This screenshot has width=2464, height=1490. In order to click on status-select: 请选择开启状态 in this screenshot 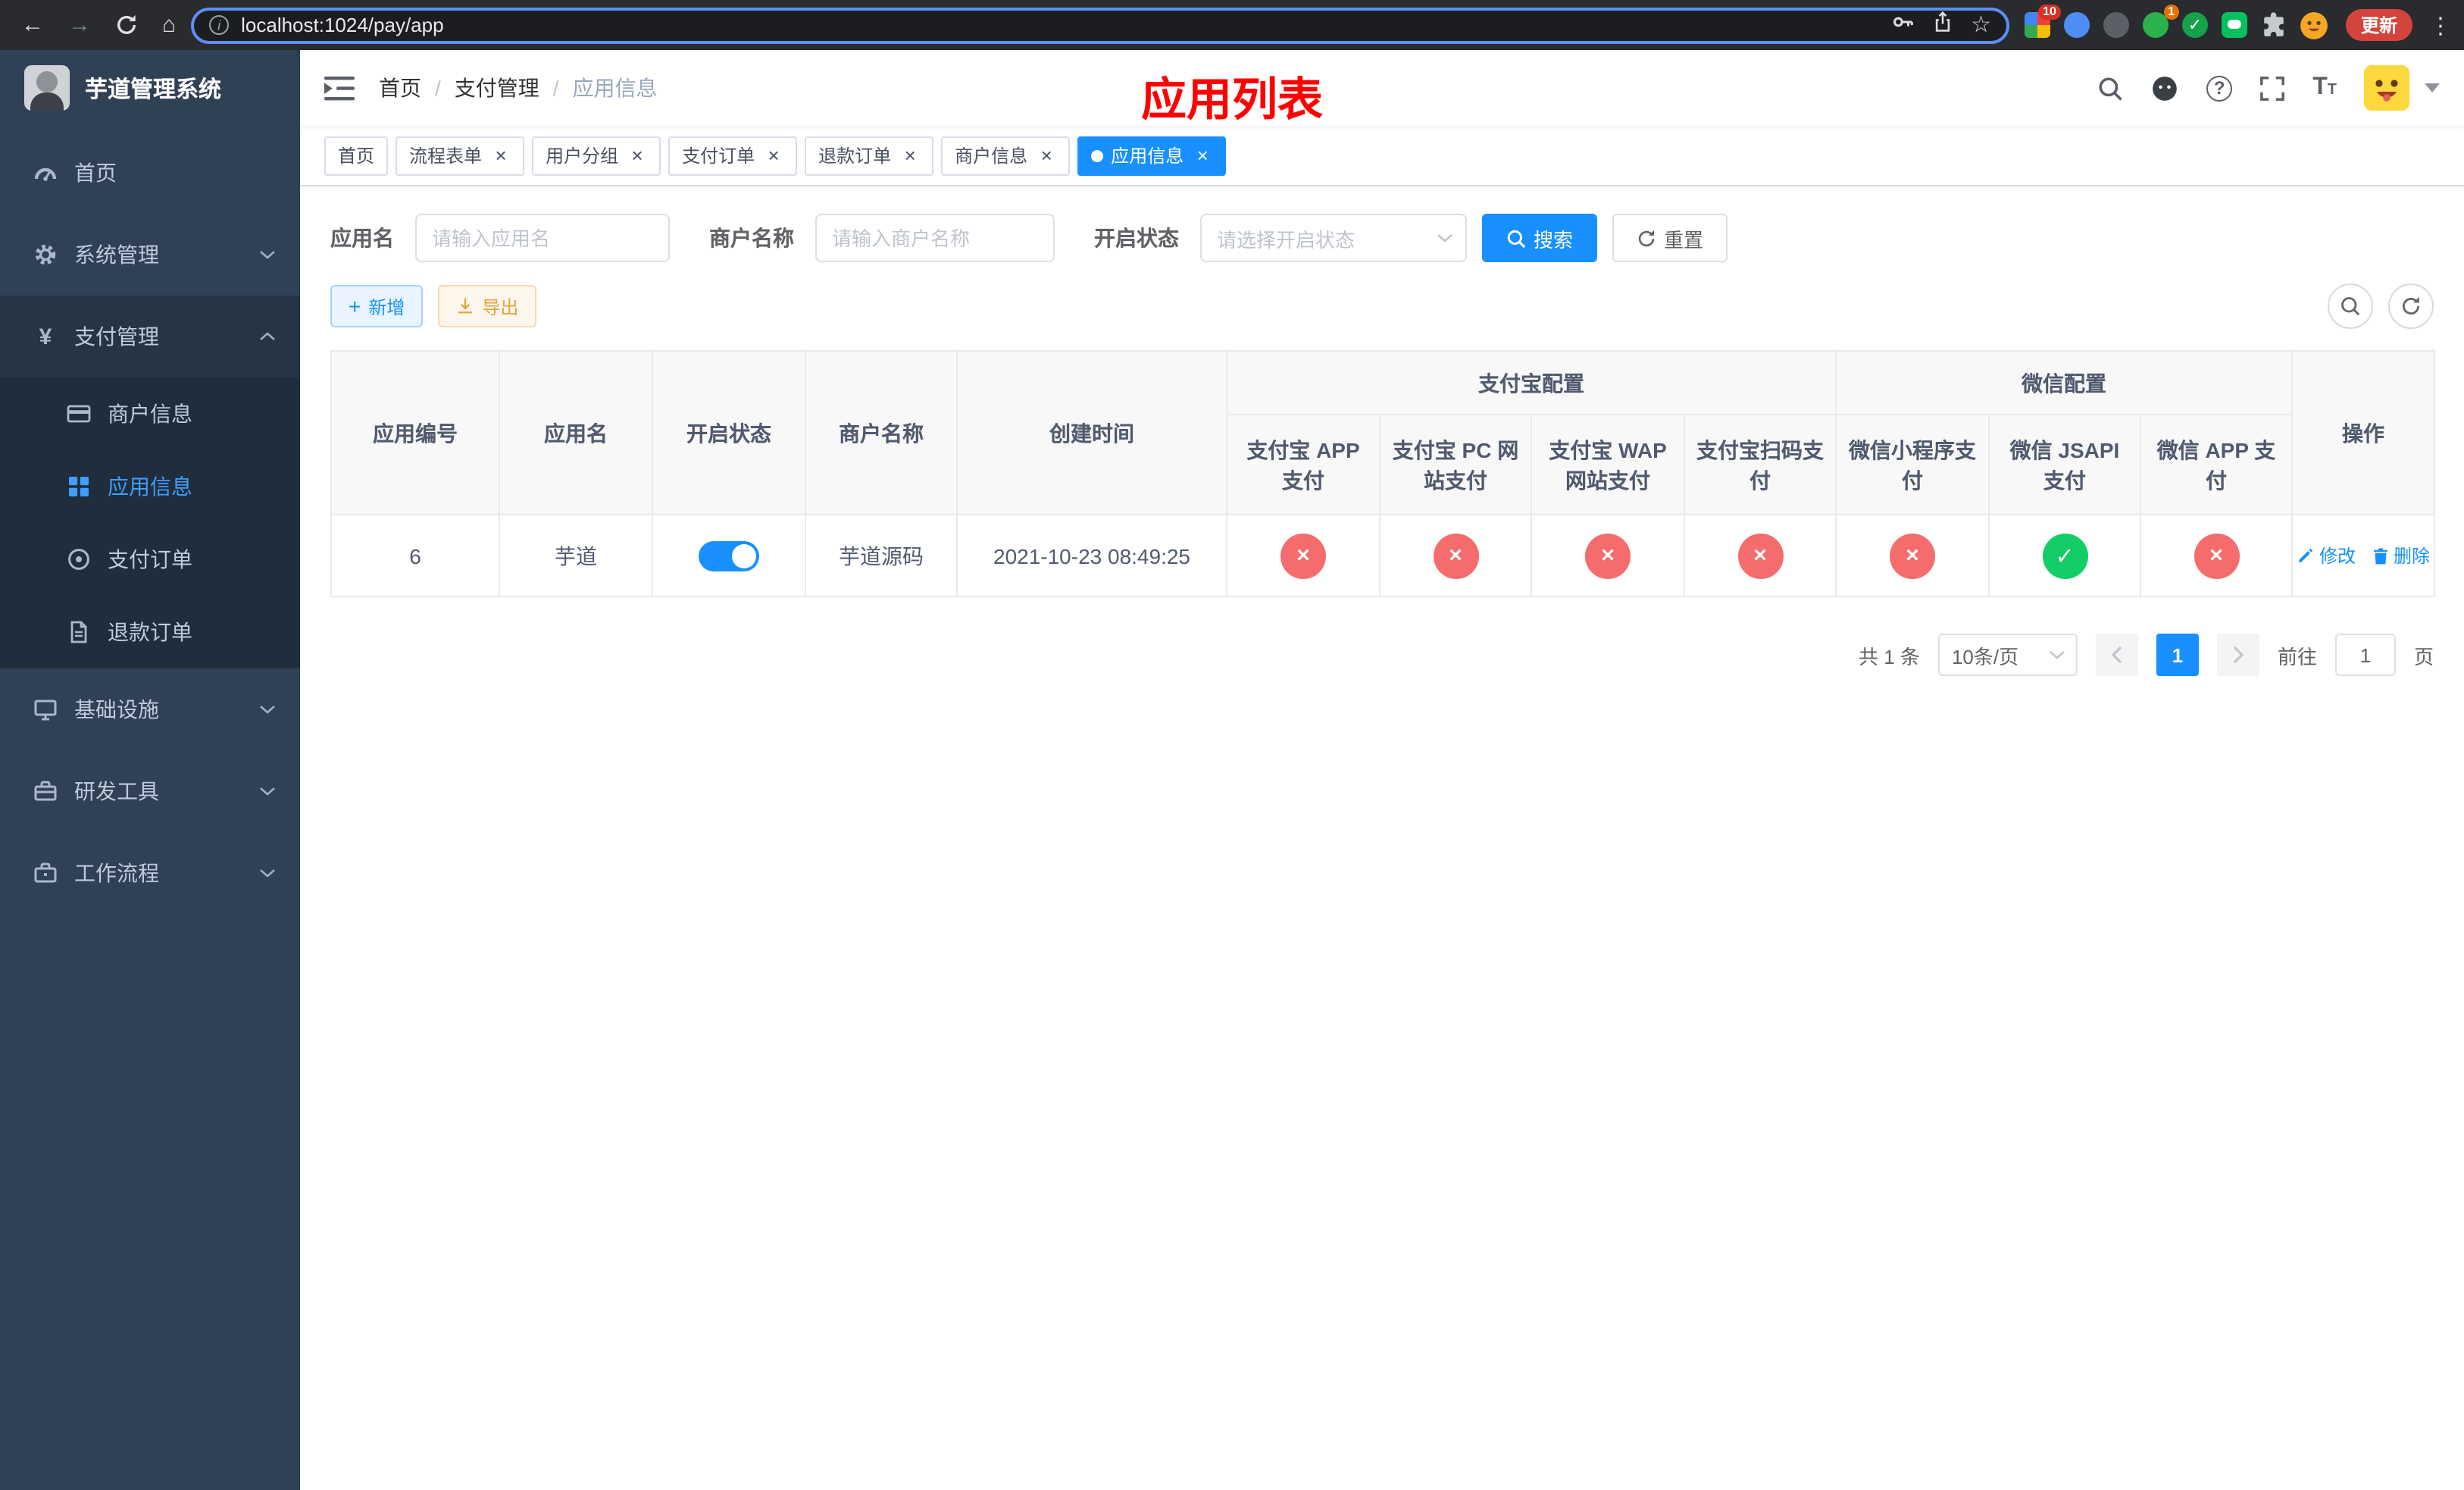, I will do `click(1333, 238)`.